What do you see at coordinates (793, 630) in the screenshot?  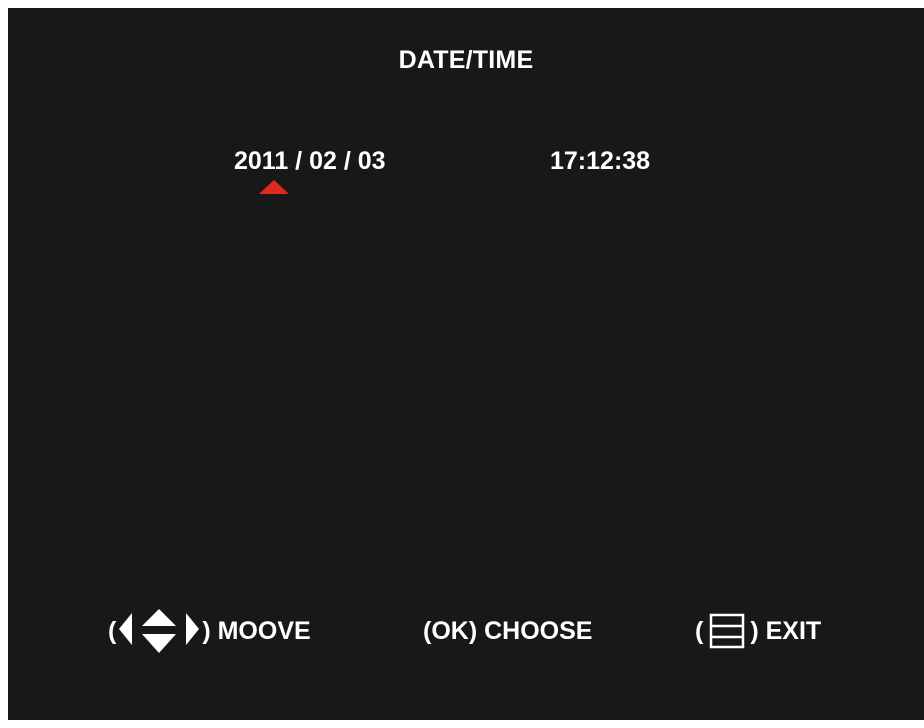 I see `exit-label-text: EXIT` at bounding box center [793, 630].